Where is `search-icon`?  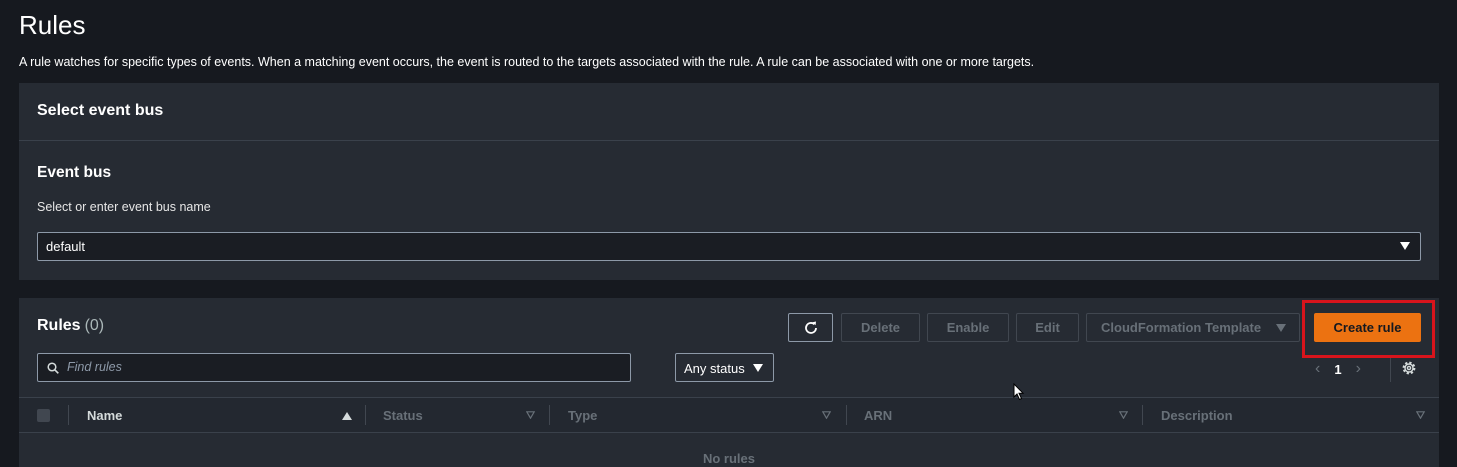 search-icon is located at coordinates (53, 368).